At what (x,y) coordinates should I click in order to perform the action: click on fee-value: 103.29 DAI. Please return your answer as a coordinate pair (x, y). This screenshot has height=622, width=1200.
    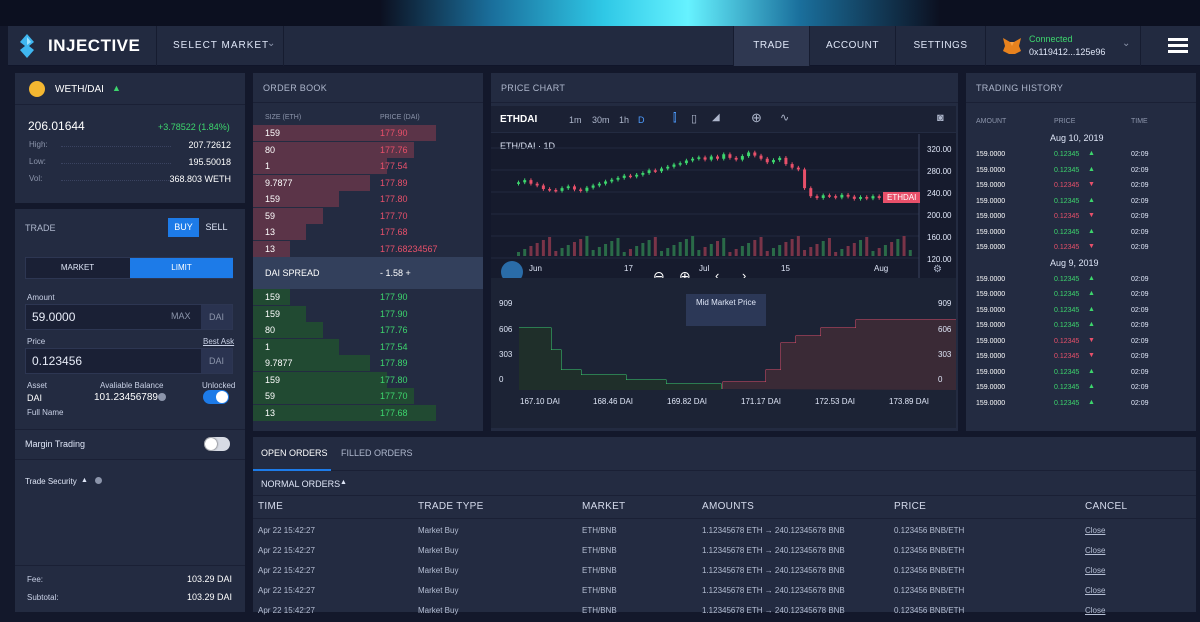
    Looking at the image, I should click on (210, 579).